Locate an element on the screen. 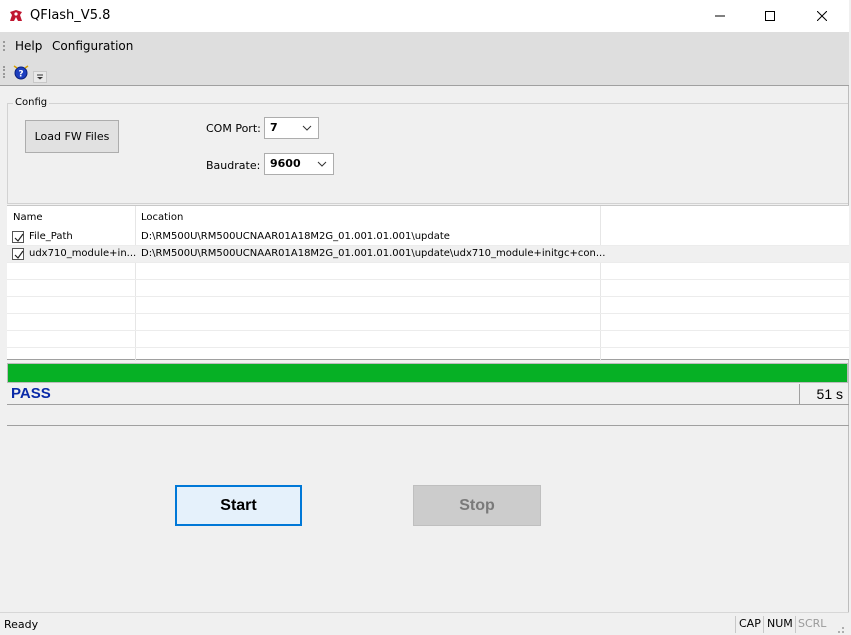 The height and width of the screenshot is (635, 851). toolbar: ? is located at coordinates (424, 72).